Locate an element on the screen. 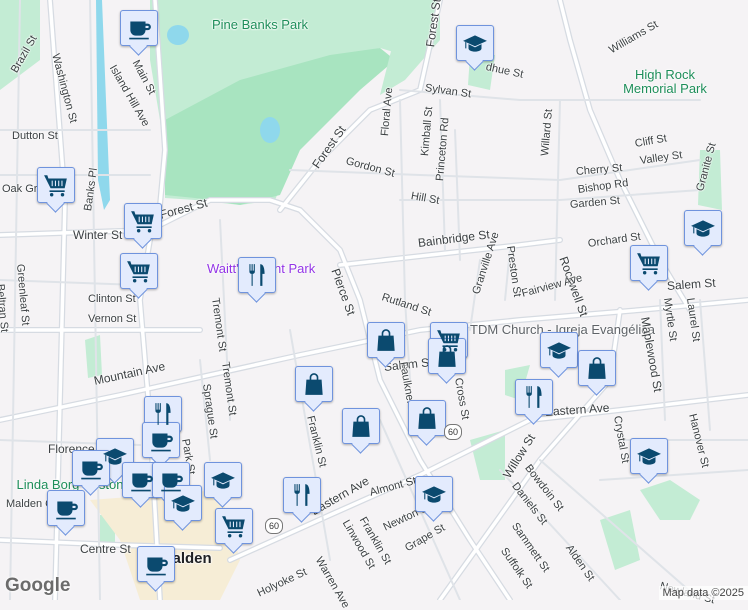 This screenshot has height=610, width=748. street-label: Centre St is located at coordinates (105, 549).